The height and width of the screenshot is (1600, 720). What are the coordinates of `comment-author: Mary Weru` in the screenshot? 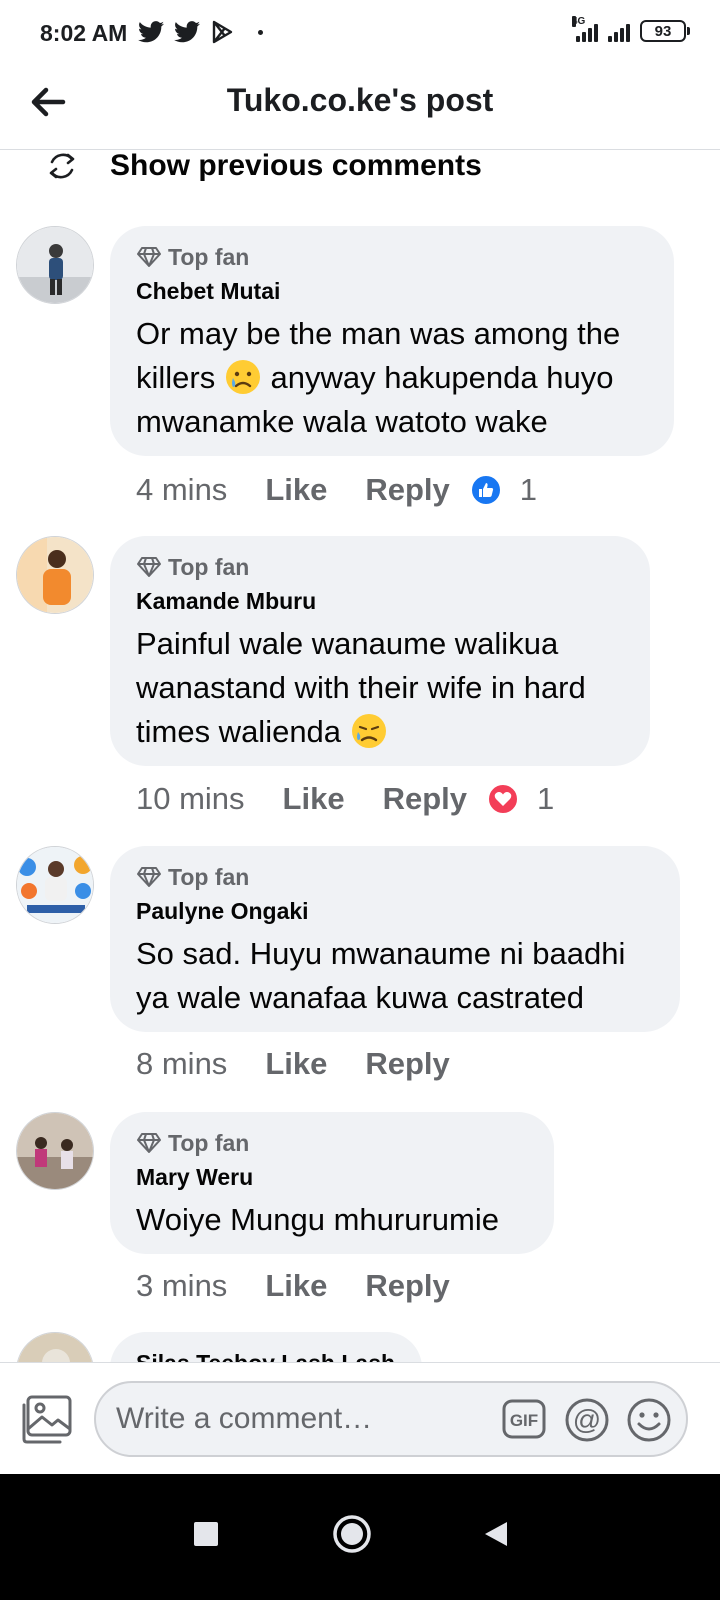 It's located at (332, 1178).